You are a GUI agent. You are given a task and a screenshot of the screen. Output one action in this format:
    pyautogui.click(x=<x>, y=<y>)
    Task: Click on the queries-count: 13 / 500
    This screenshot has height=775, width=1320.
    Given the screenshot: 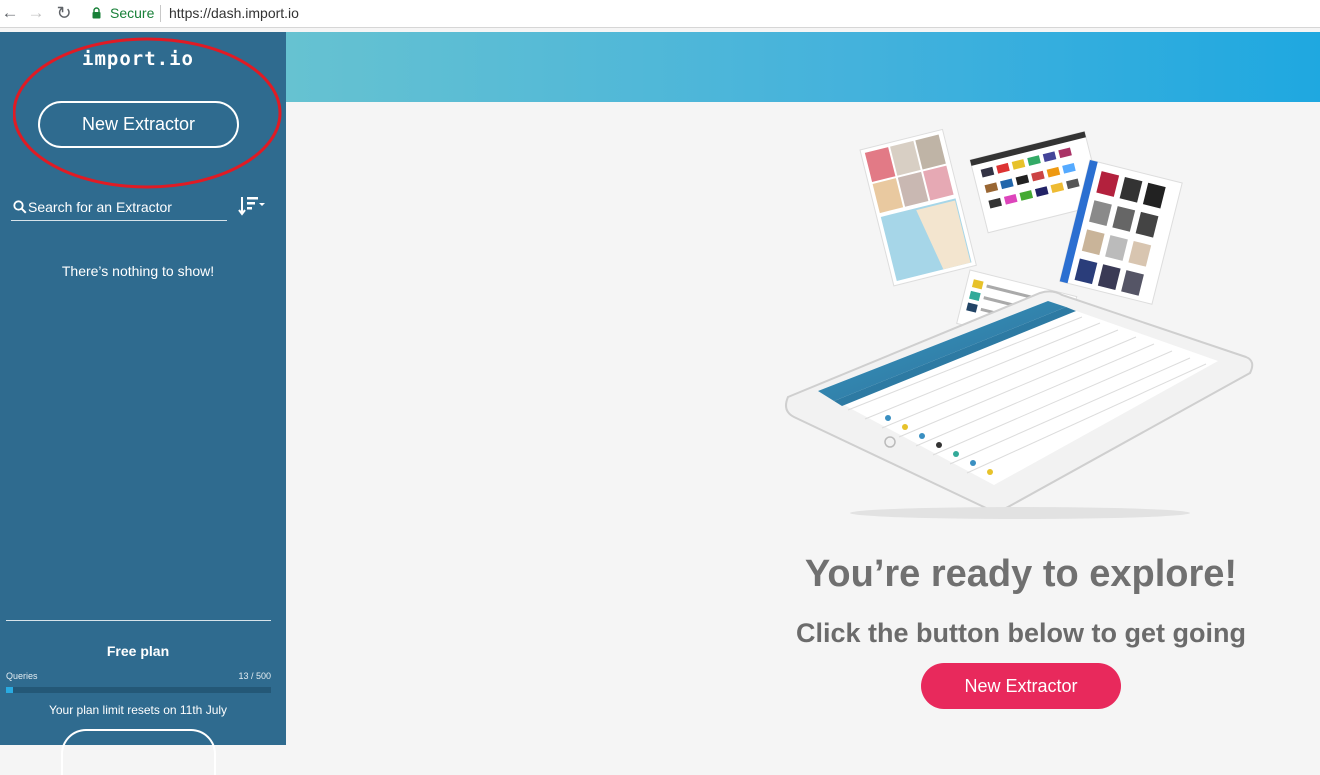 What is the action you would take?
    pyautogui.click(x=254, y=676)
    